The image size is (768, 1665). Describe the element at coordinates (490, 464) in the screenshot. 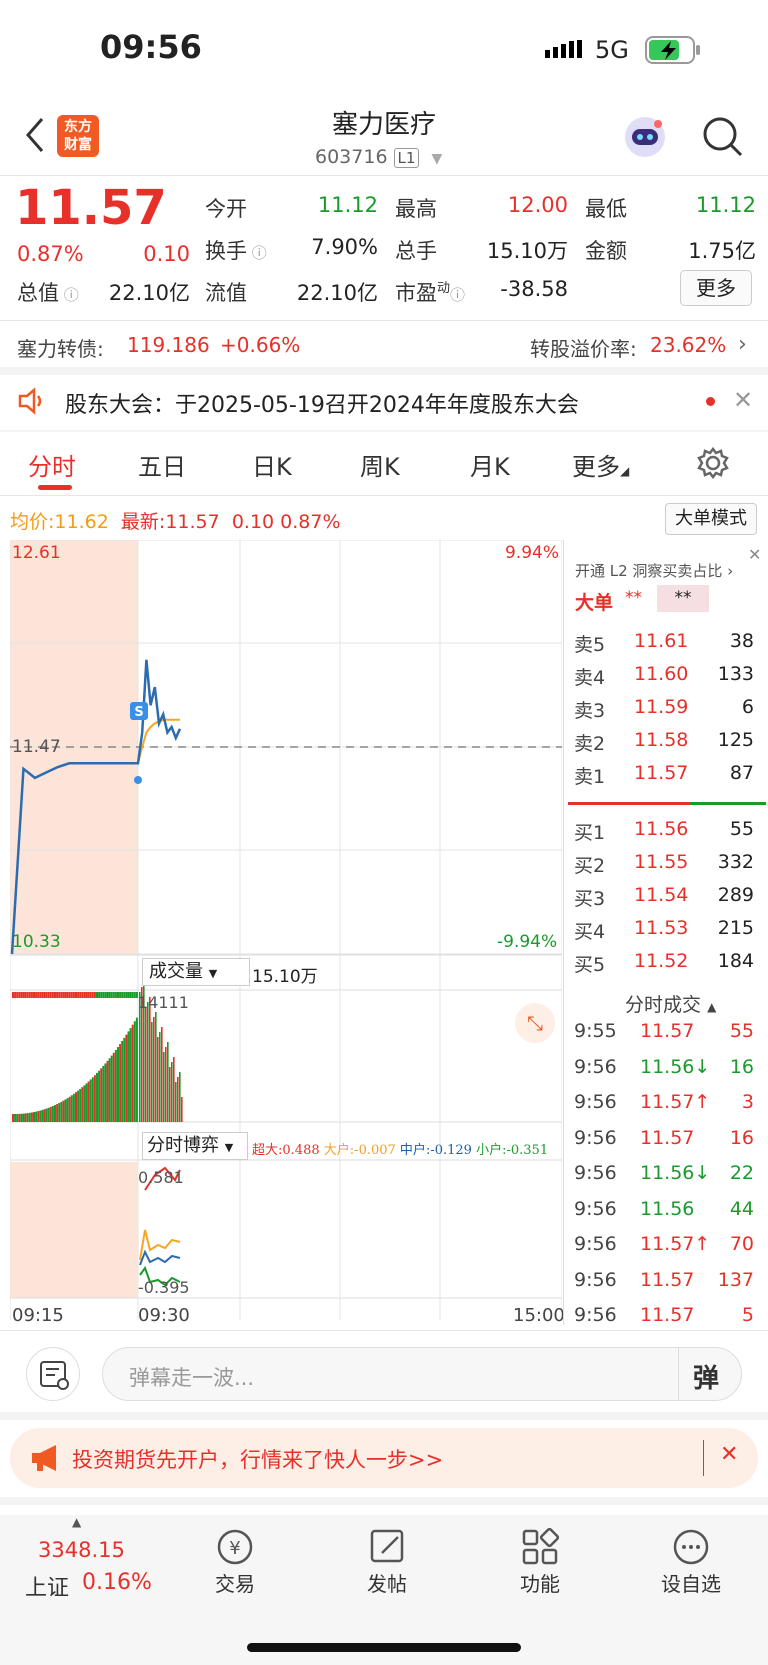

I see `tab-month-k: 月K` at that location.